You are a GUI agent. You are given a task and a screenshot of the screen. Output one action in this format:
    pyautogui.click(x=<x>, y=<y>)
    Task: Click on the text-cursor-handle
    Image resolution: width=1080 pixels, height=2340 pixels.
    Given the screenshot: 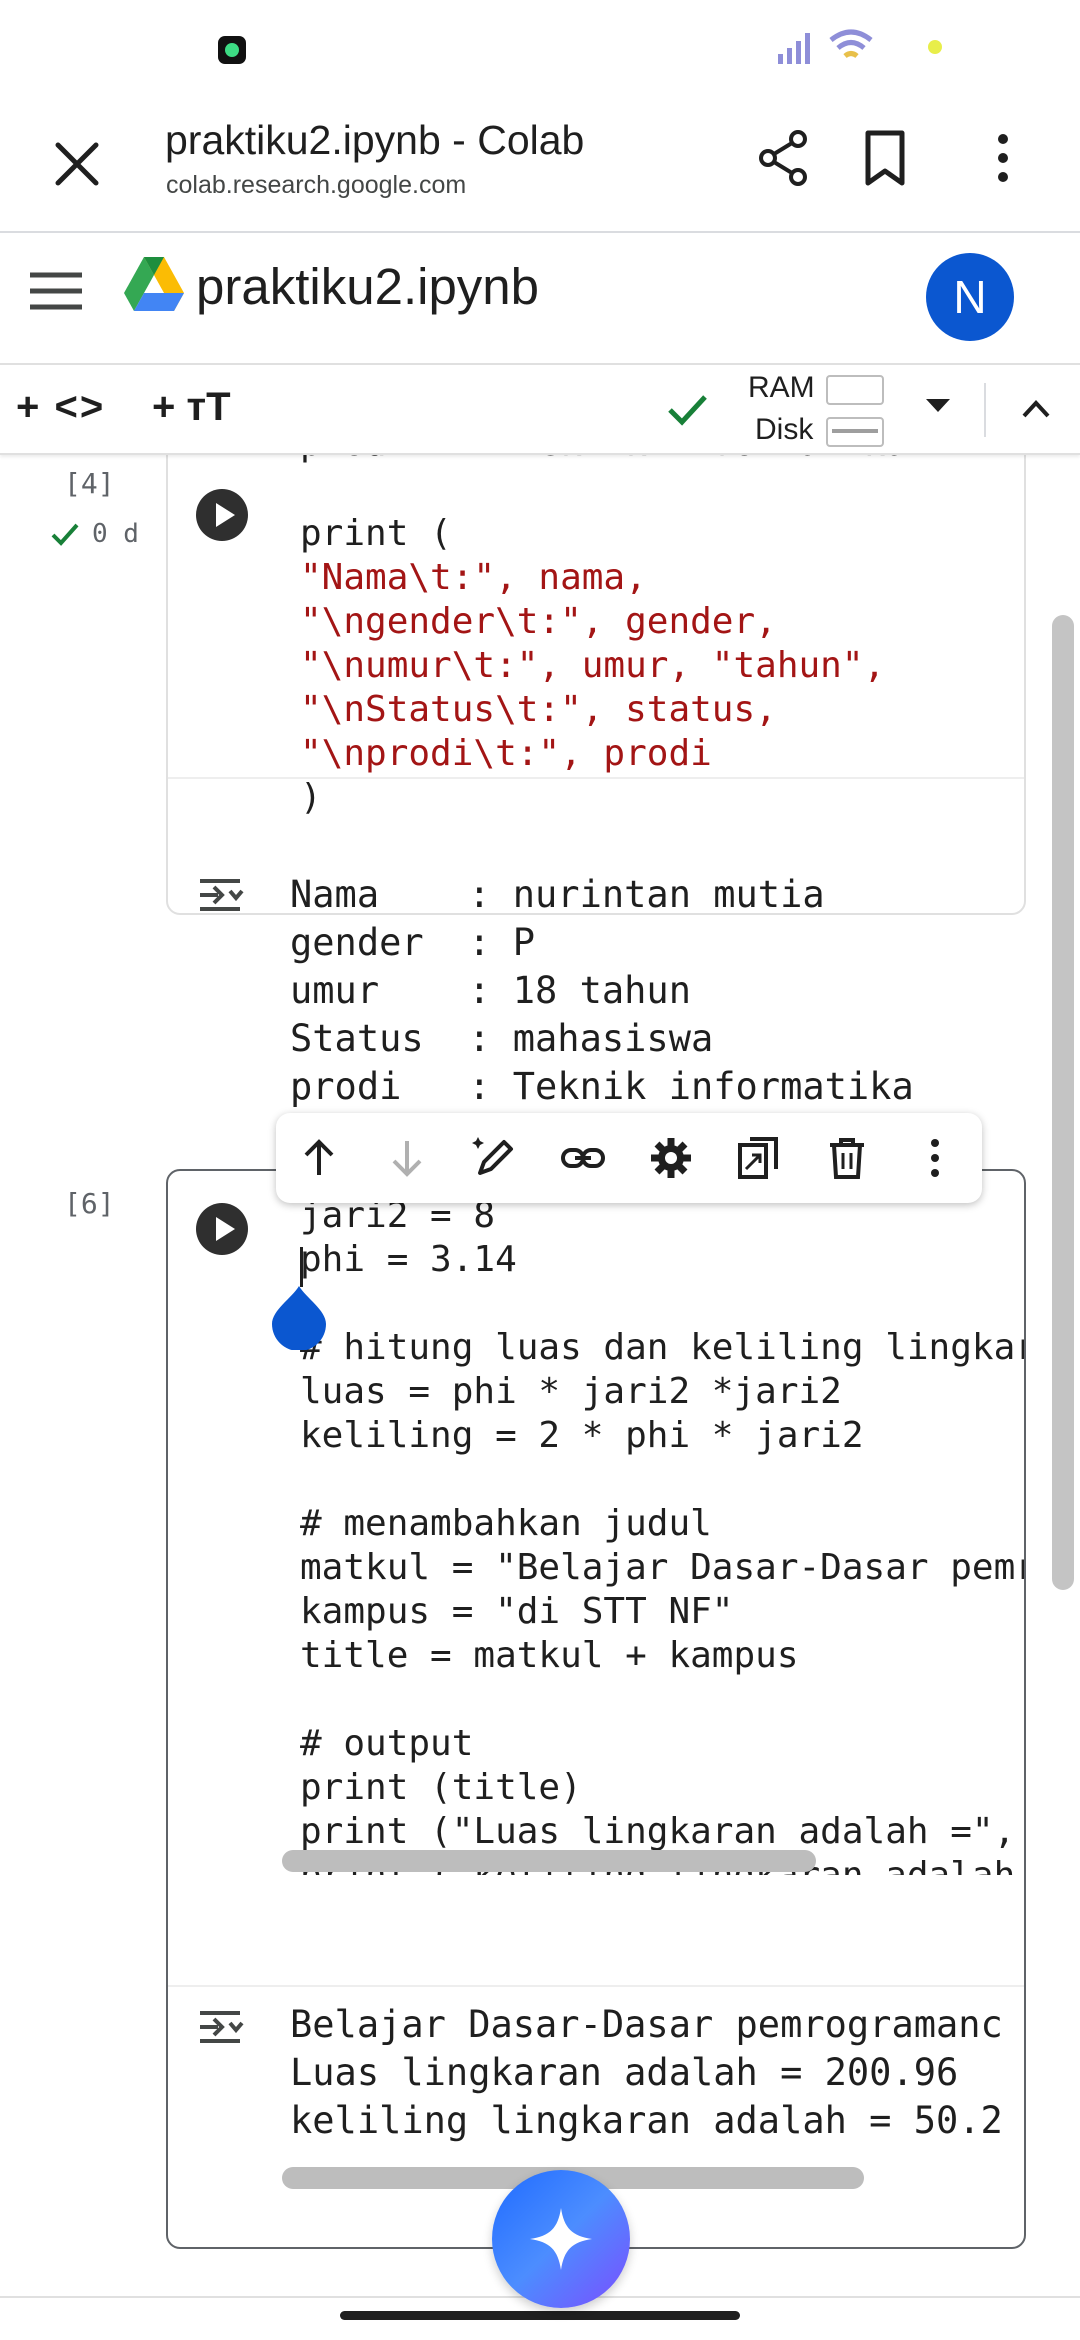 What is the action you would take?
    pyautogui.click(x=299, y=1317)
    